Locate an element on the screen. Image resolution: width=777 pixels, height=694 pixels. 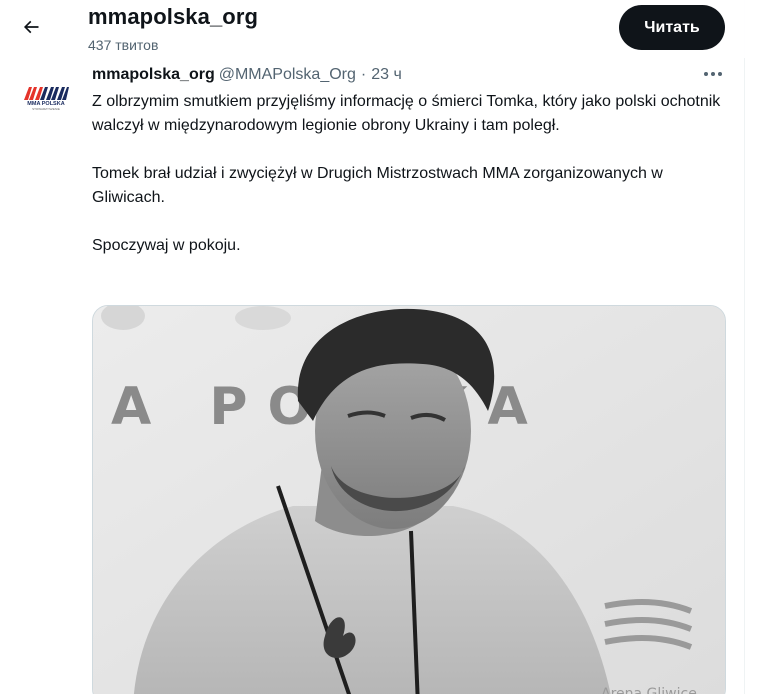
arrow-left-icon is located at coordinates (31, 27).